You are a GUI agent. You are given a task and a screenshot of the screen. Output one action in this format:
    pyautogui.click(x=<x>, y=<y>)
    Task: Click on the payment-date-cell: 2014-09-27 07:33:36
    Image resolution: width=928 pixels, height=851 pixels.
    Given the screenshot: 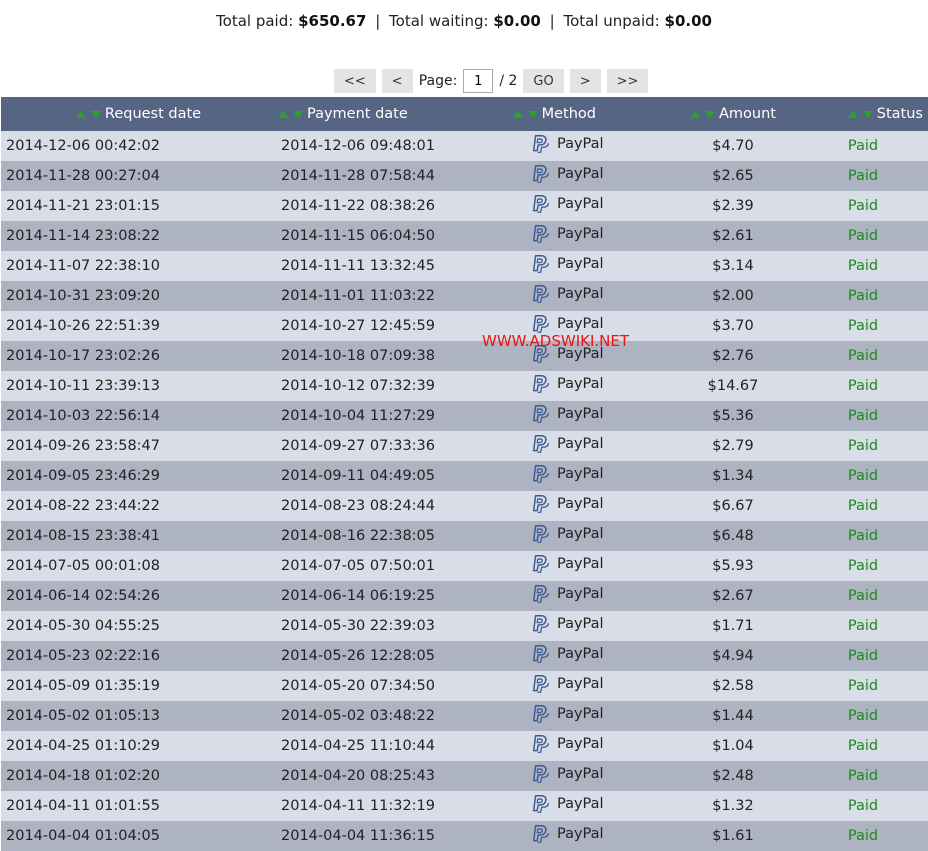 What is the action you would take?
    pyautogui.click(x=358, y=446)
    